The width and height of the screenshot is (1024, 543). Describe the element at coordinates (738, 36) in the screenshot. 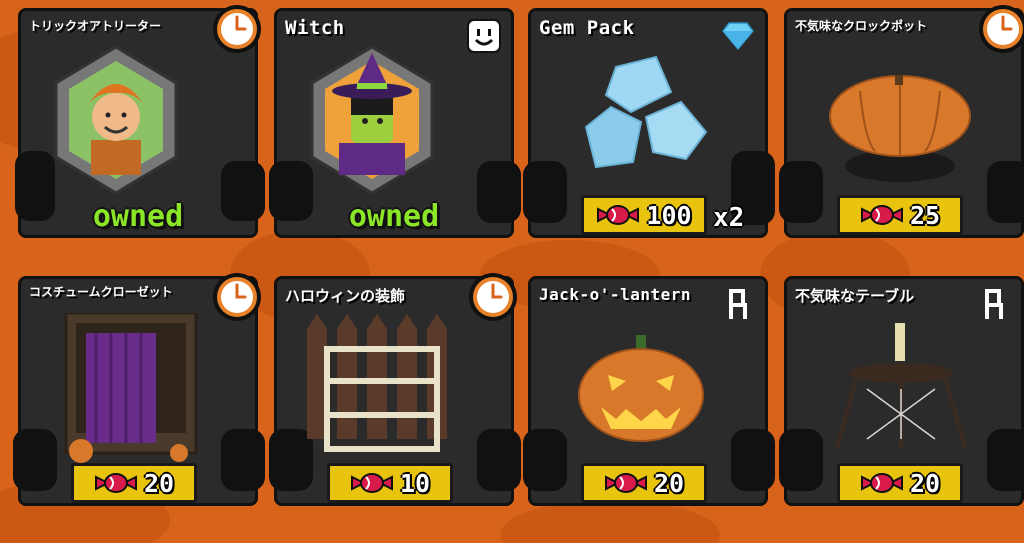

I see `diamond-icon` at that location.